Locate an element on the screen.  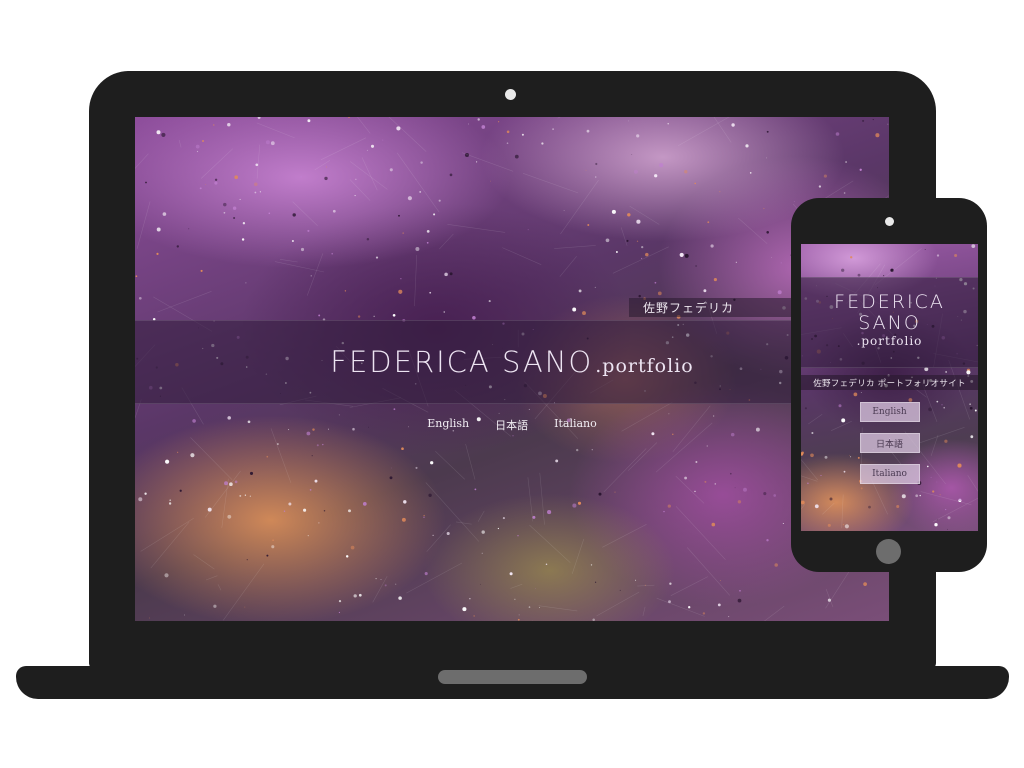
title-band: FEDERICA SANO .portfolio is located at coordinates (512, 362).